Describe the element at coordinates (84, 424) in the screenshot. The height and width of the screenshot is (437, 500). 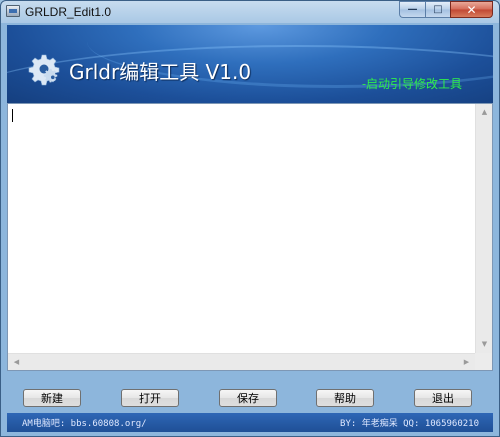
I see `status-website: AM电脑吧: bbs.60808.org/` at that location.